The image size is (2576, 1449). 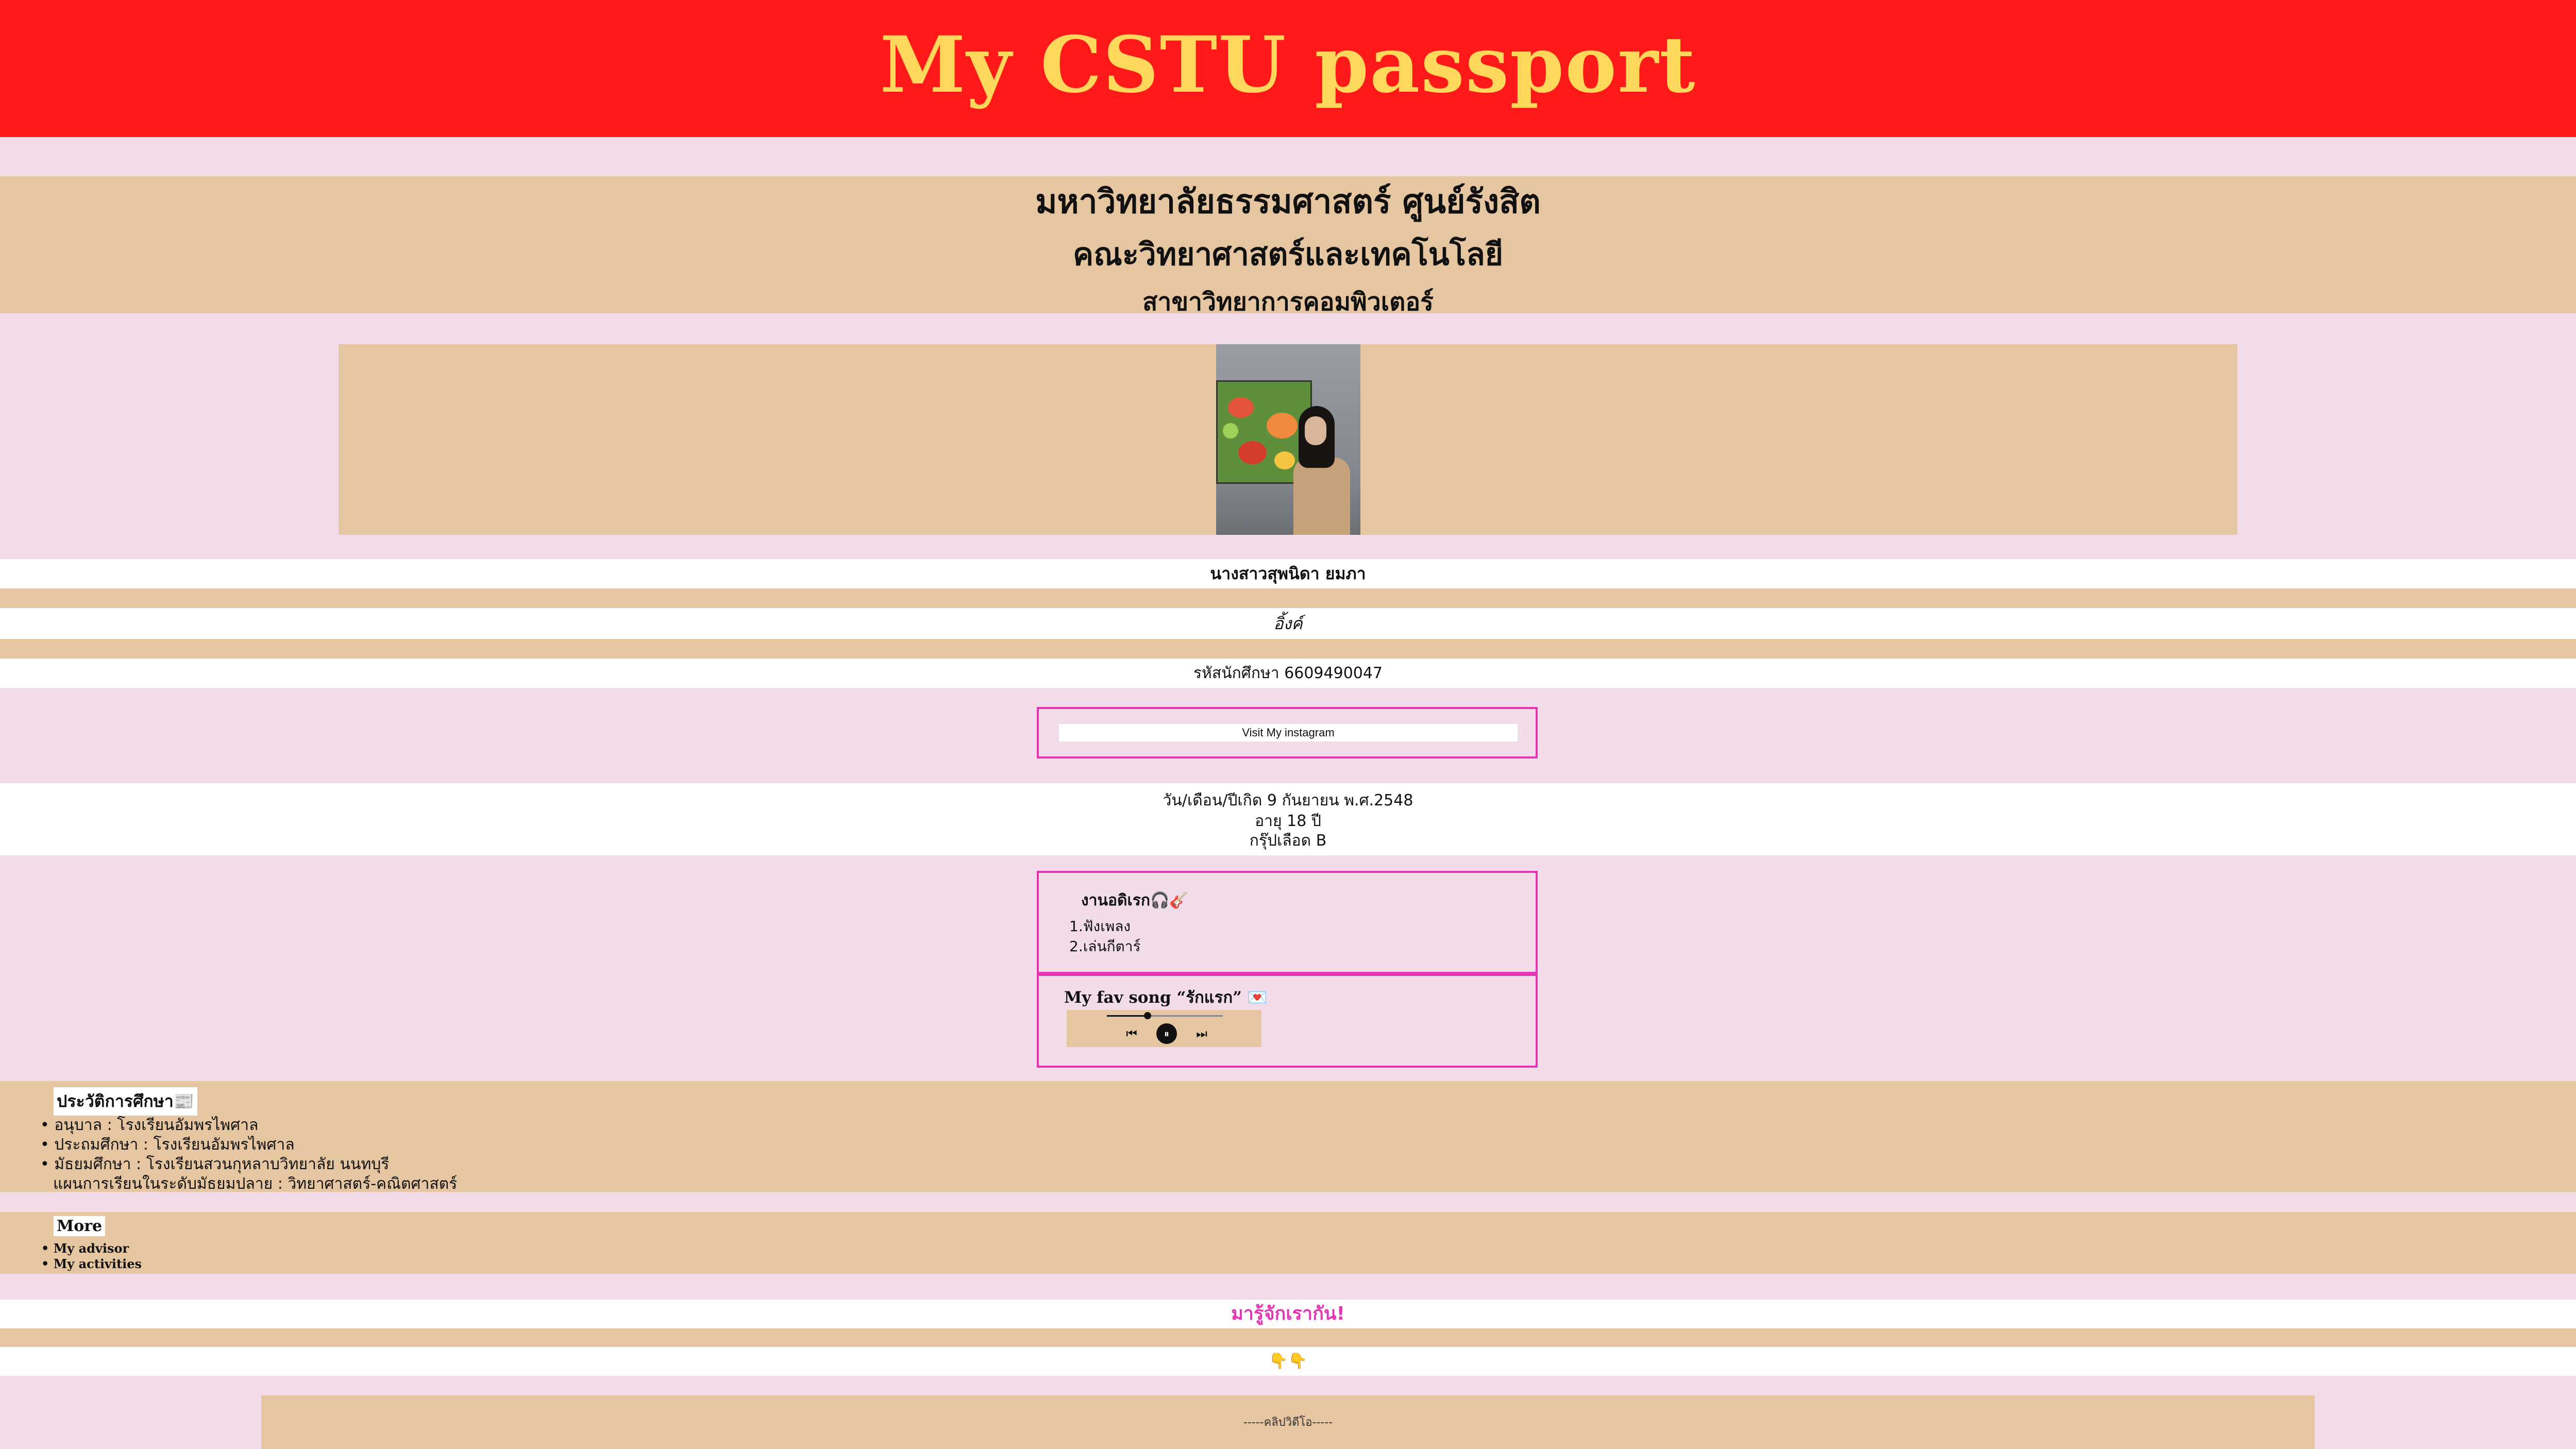 What do you see at coordinates (125, 1101) in the screenshot?
I see `education-title: ประวัติการศึกษา📰` at bounding box center [125, 1101].